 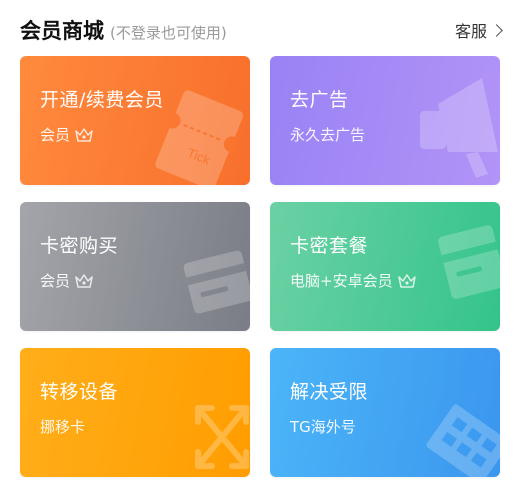 What do you see at coordinates (341, 281) in the screenshot?
I see `card-subtitle: 电脑+安卓会员` at bounding box center [341, 281].